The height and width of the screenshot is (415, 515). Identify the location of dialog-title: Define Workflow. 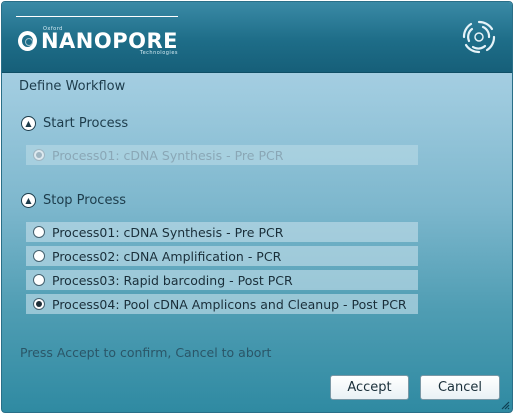
(72, 86).